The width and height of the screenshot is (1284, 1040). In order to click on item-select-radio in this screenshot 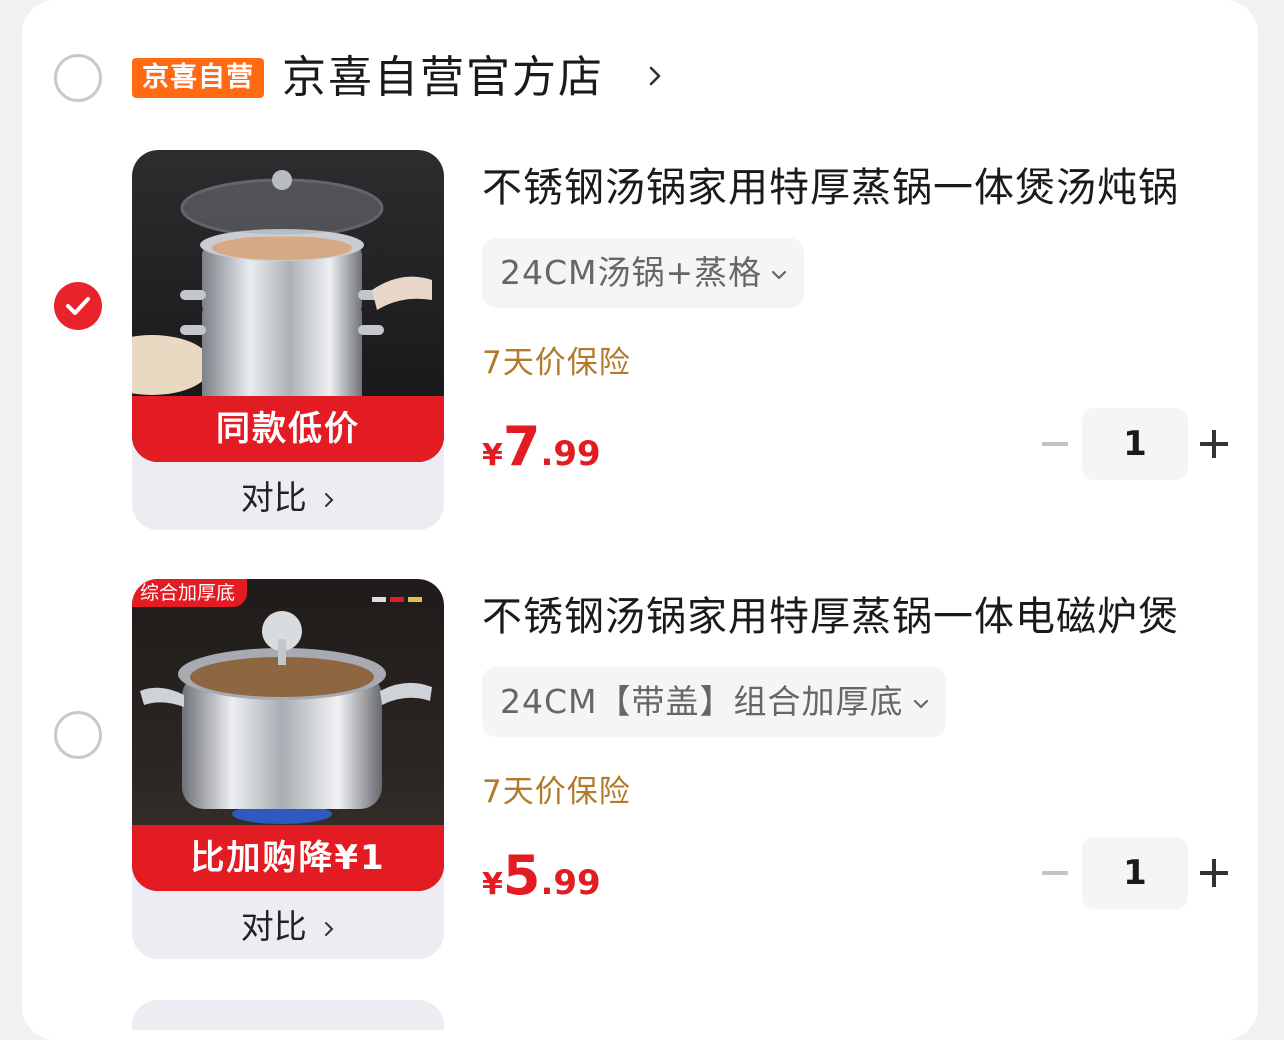, I will do `click(78, 735)`.